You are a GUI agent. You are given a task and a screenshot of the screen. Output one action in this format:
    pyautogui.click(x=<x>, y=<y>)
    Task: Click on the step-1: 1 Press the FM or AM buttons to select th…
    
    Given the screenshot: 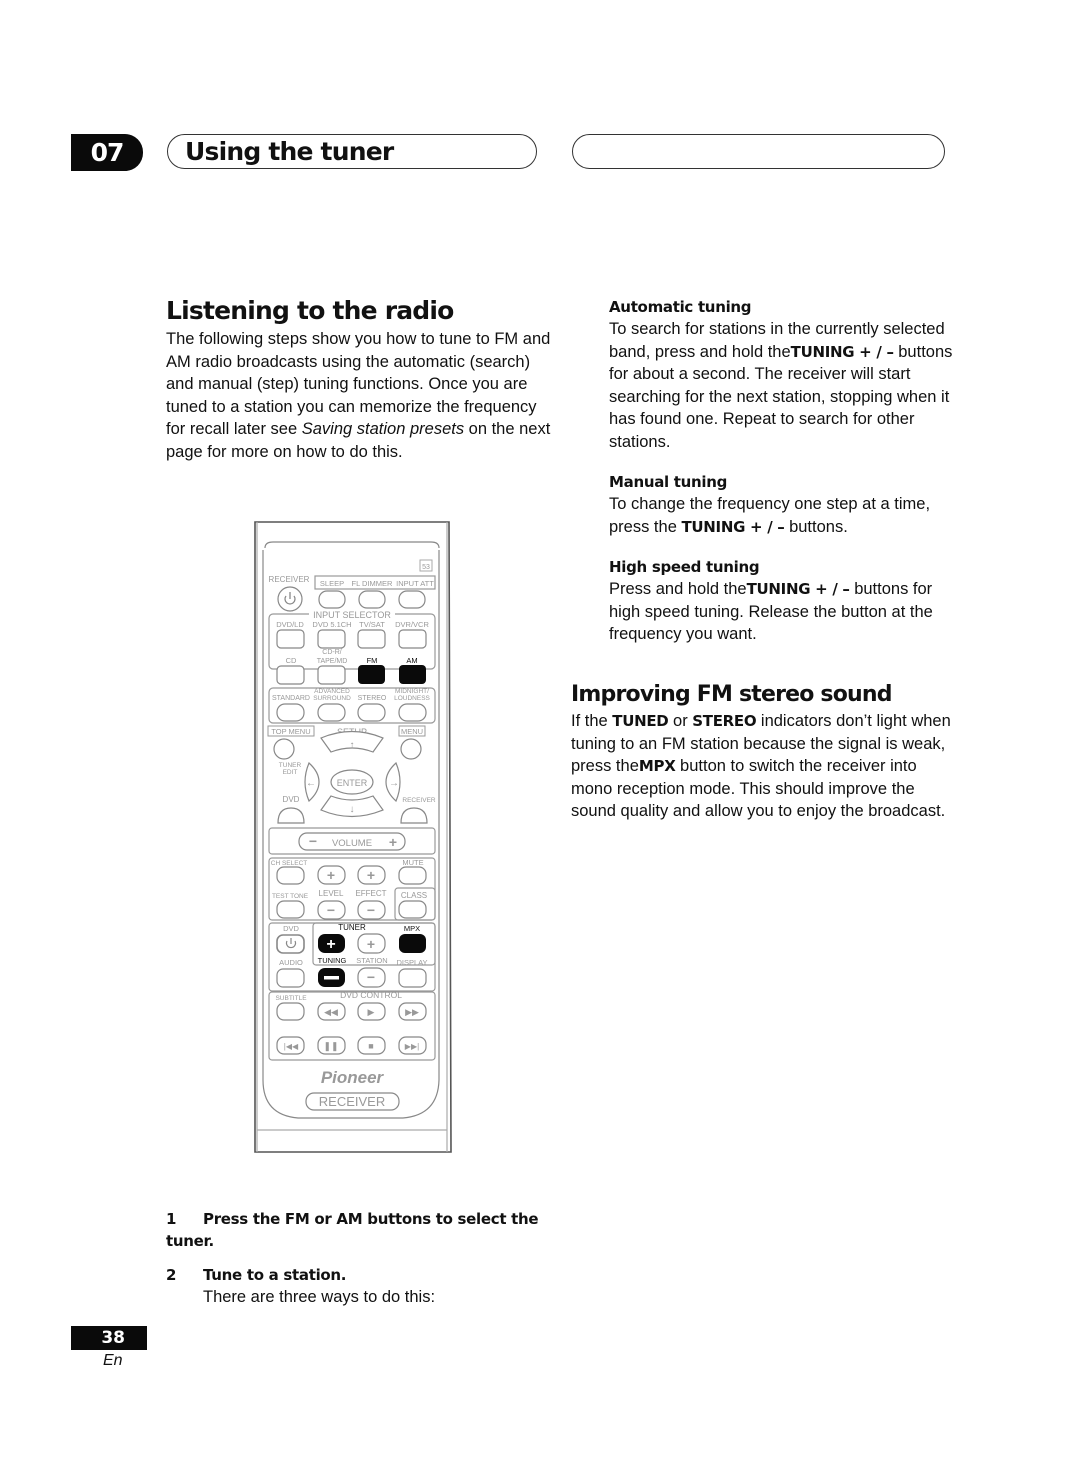 What is the action you would take?
    pyautogui.click(x=356, y=1230)
    